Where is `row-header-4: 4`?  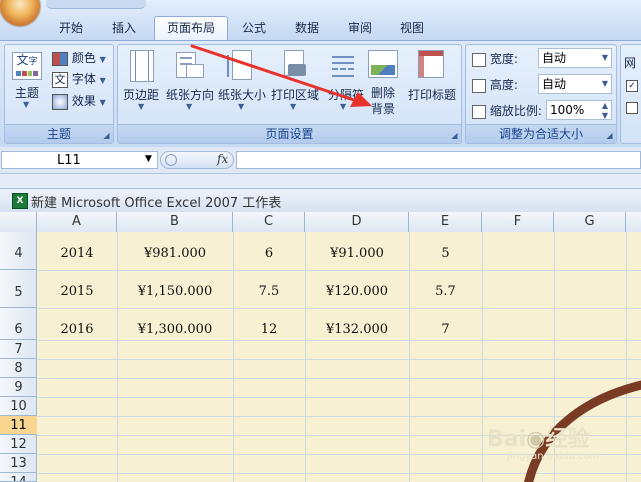 row-header-4: 4 is located at coordinates (18, 251).